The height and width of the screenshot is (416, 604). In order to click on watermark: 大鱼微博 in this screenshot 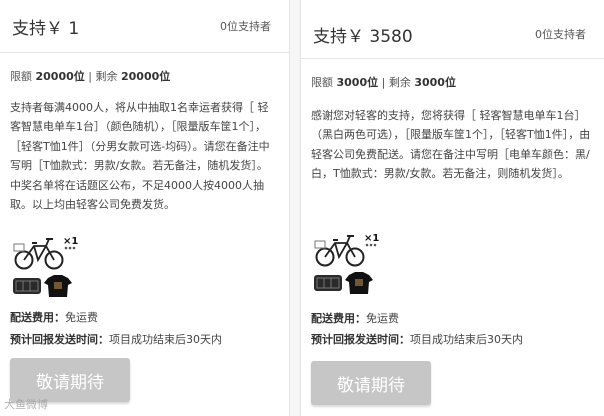, I will do `click(26, 404)`.